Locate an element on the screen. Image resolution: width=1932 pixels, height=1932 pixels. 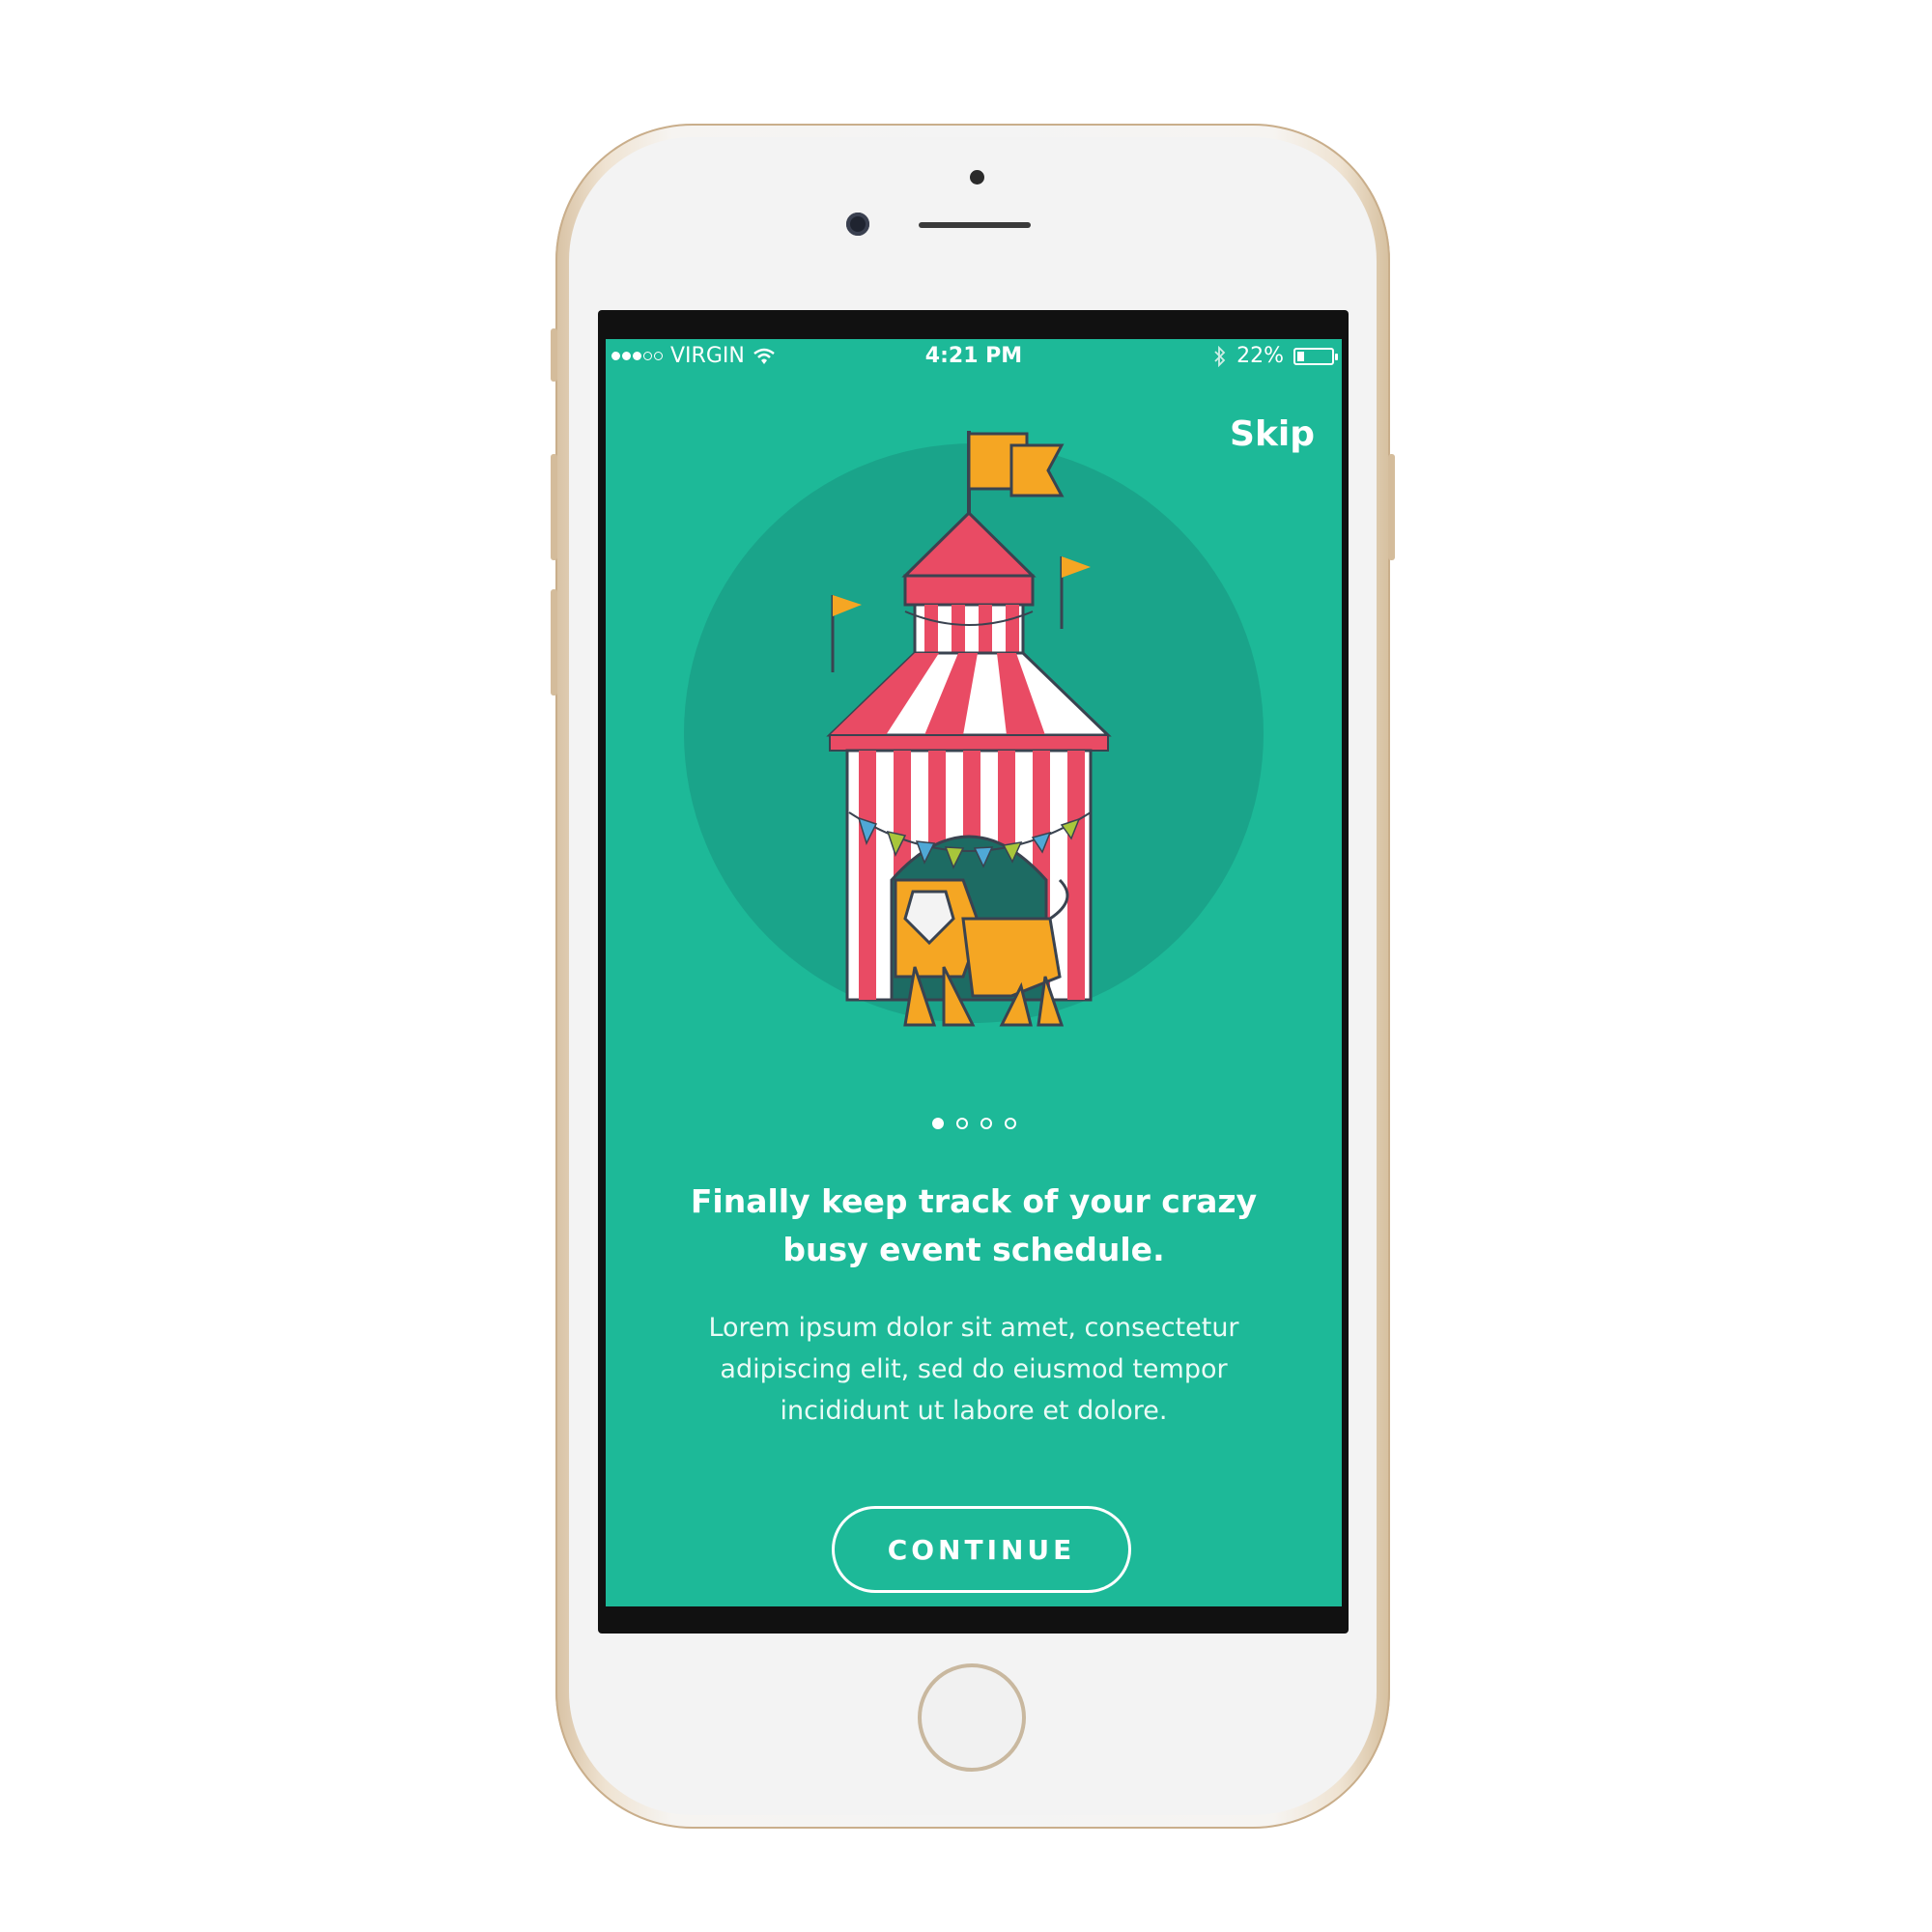
earpiece-speaker is located at coordinates (975, 225).